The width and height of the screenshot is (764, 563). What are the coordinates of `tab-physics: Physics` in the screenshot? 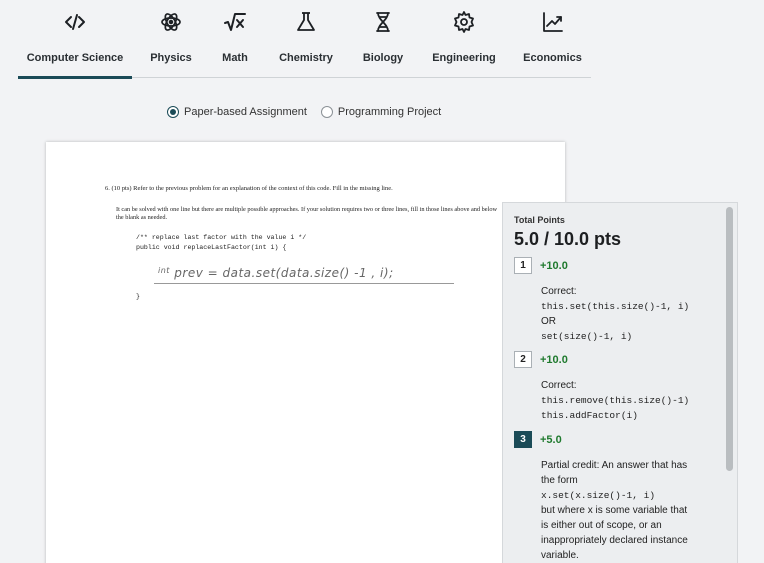 It's located at (171, 39).